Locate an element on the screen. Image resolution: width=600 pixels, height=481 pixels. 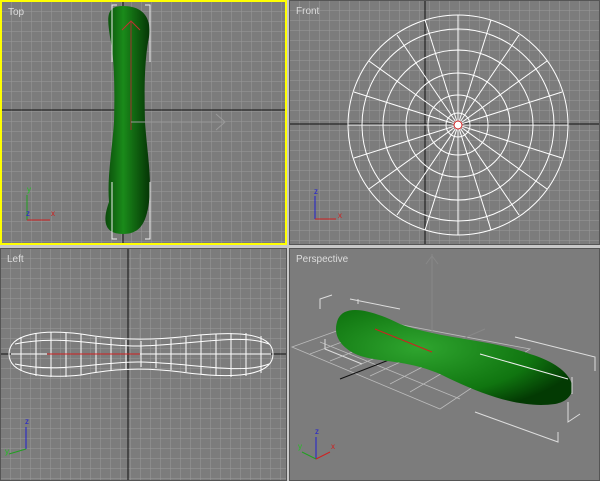
viewport-label-perspective: Perspective is located at coordinates (322, 259).